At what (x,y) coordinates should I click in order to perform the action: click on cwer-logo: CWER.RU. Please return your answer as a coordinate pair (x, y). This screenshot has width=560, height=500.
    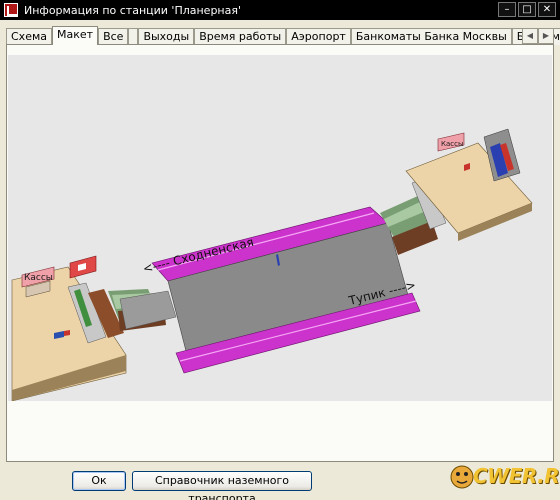
    Looking at the image, I should click on (503, 477).